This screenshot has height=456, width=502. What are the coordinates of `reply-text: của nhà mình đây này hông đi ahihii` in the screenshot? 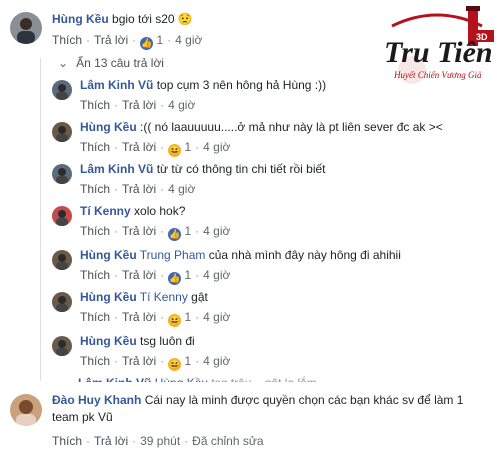 It's located at (304, 255).